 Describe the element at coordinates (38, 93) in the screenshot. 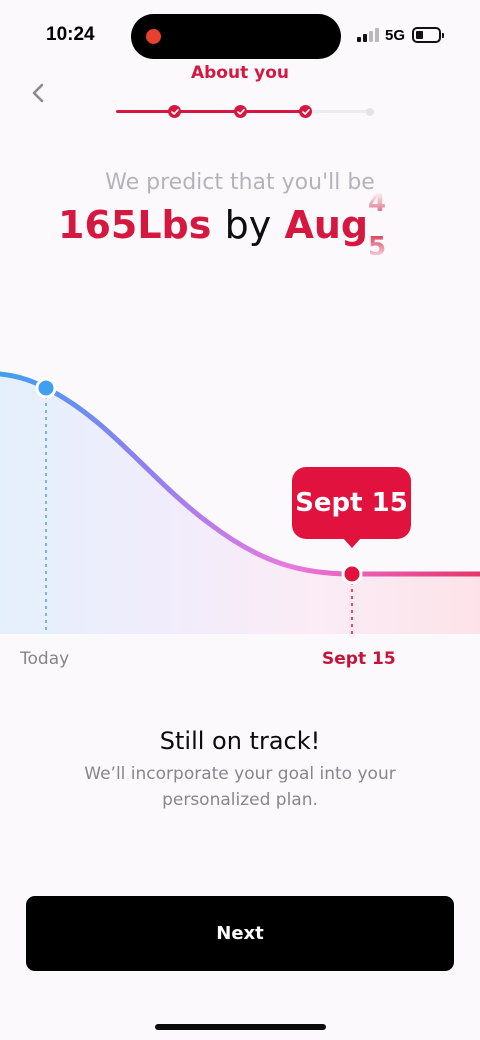

I see `chevron-left-icon` at that location.